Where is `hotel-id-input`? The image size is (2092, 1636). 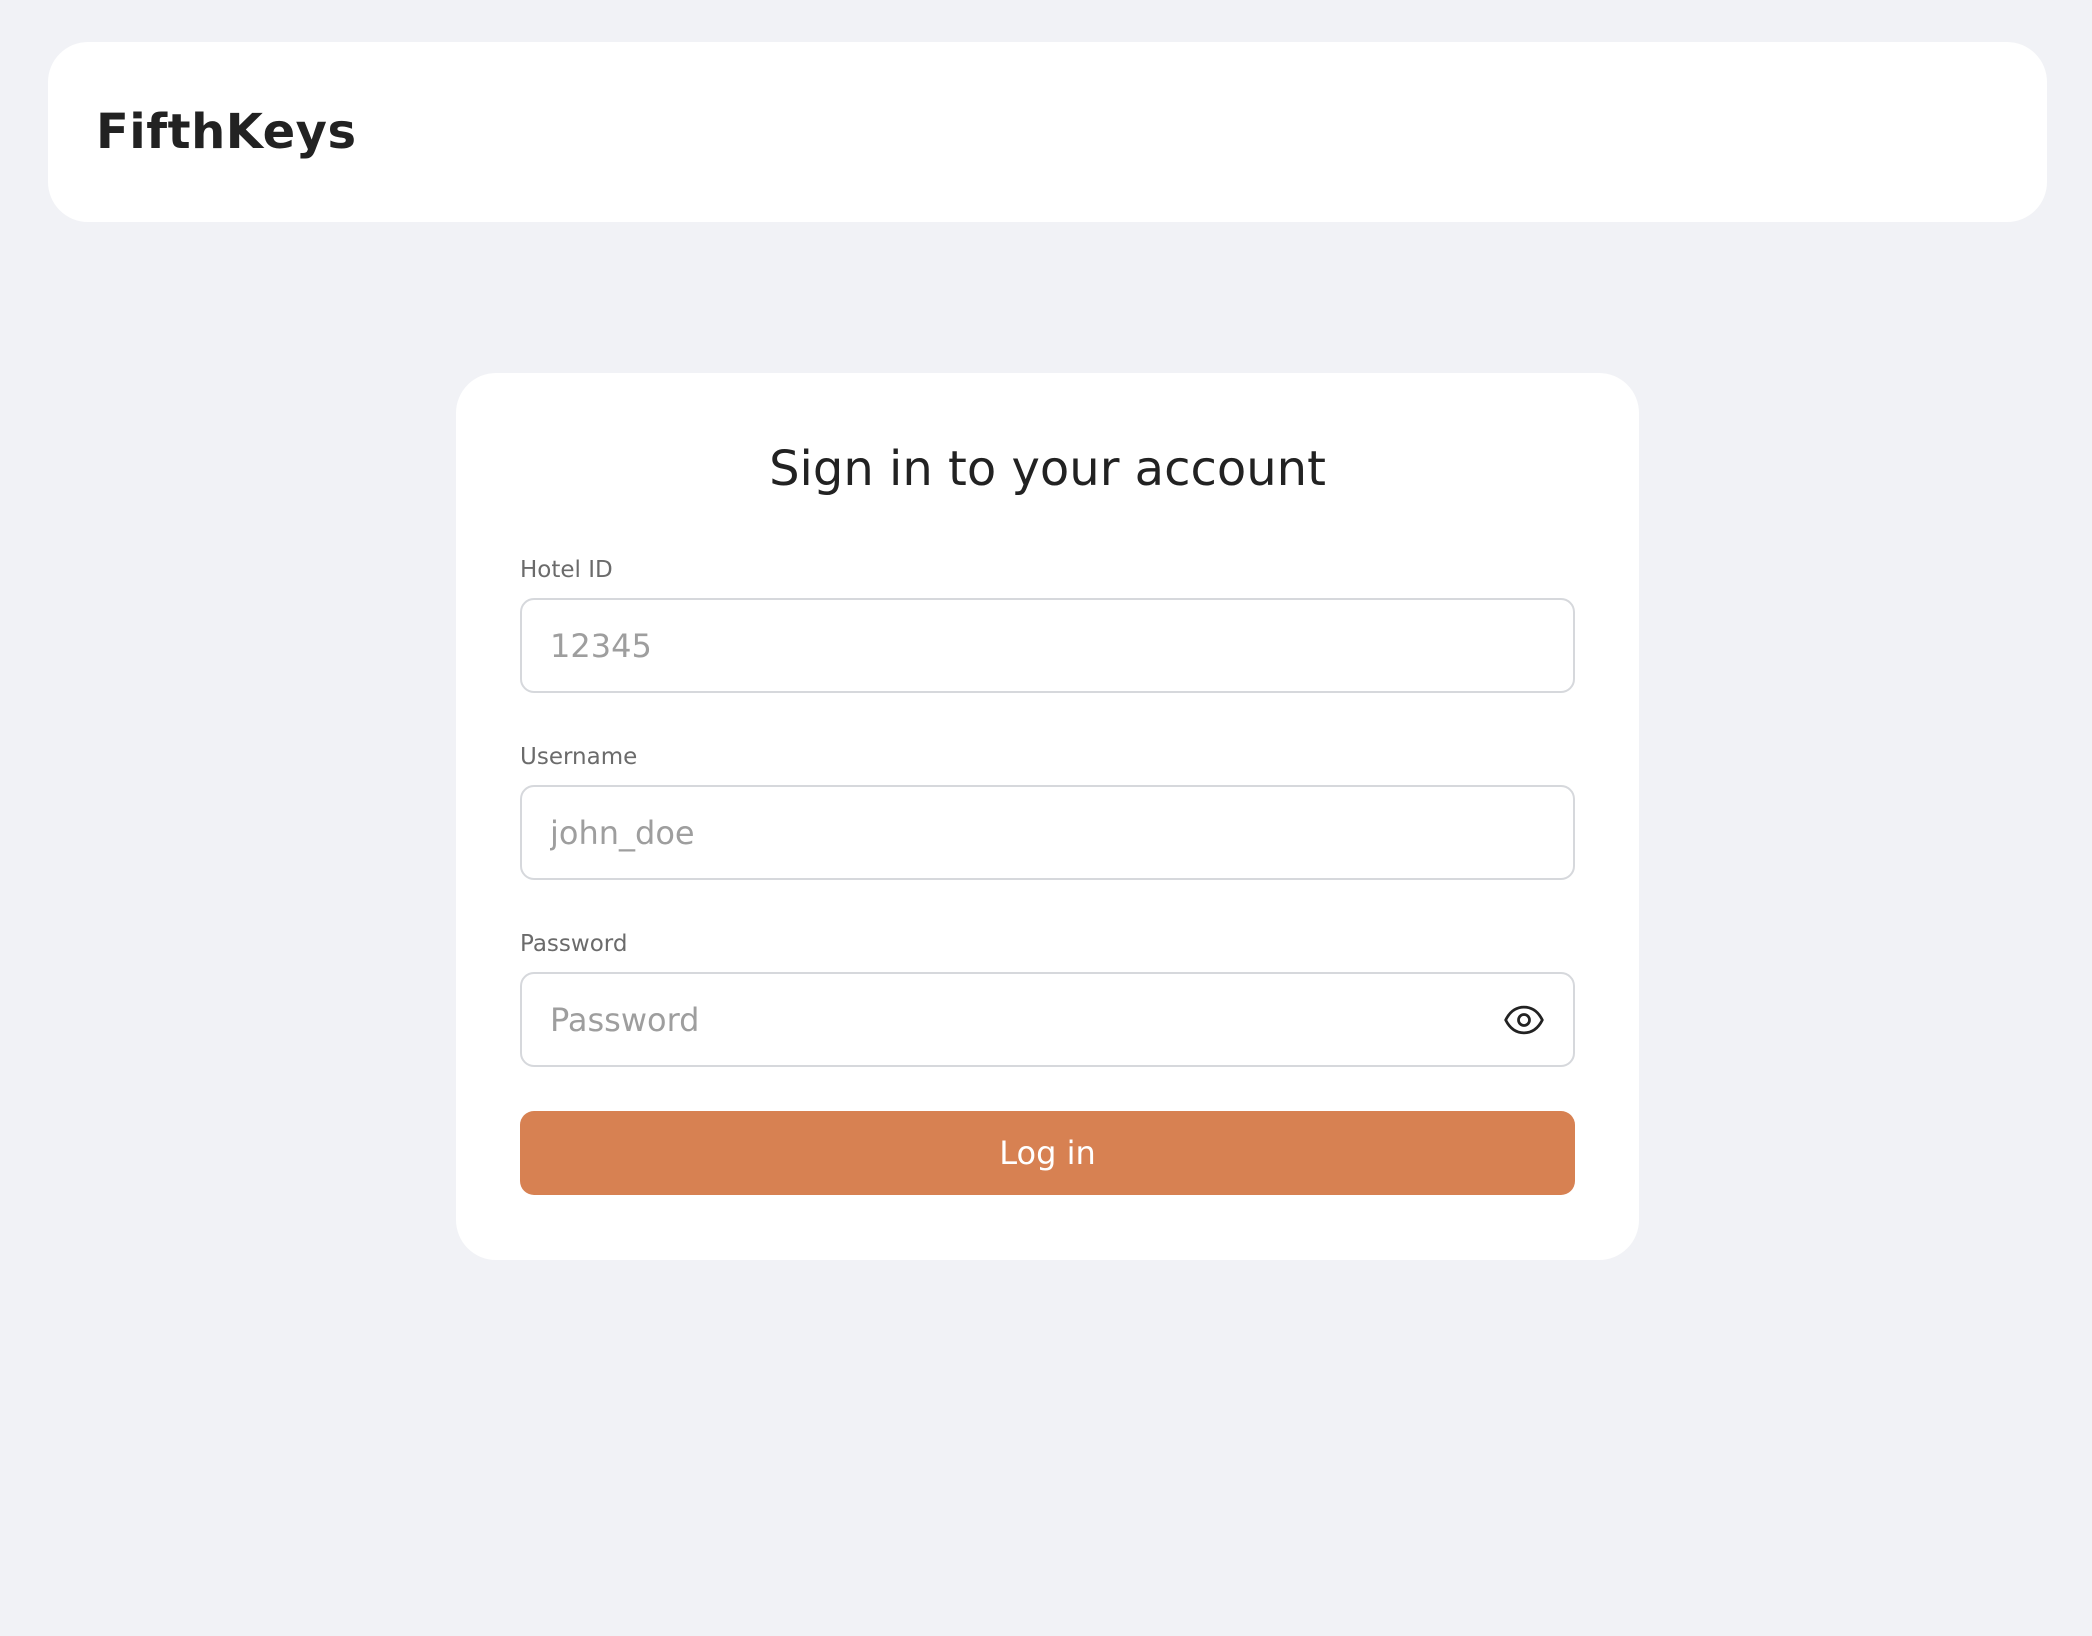 hotel-id-input is located at coordinates (1047, 645).